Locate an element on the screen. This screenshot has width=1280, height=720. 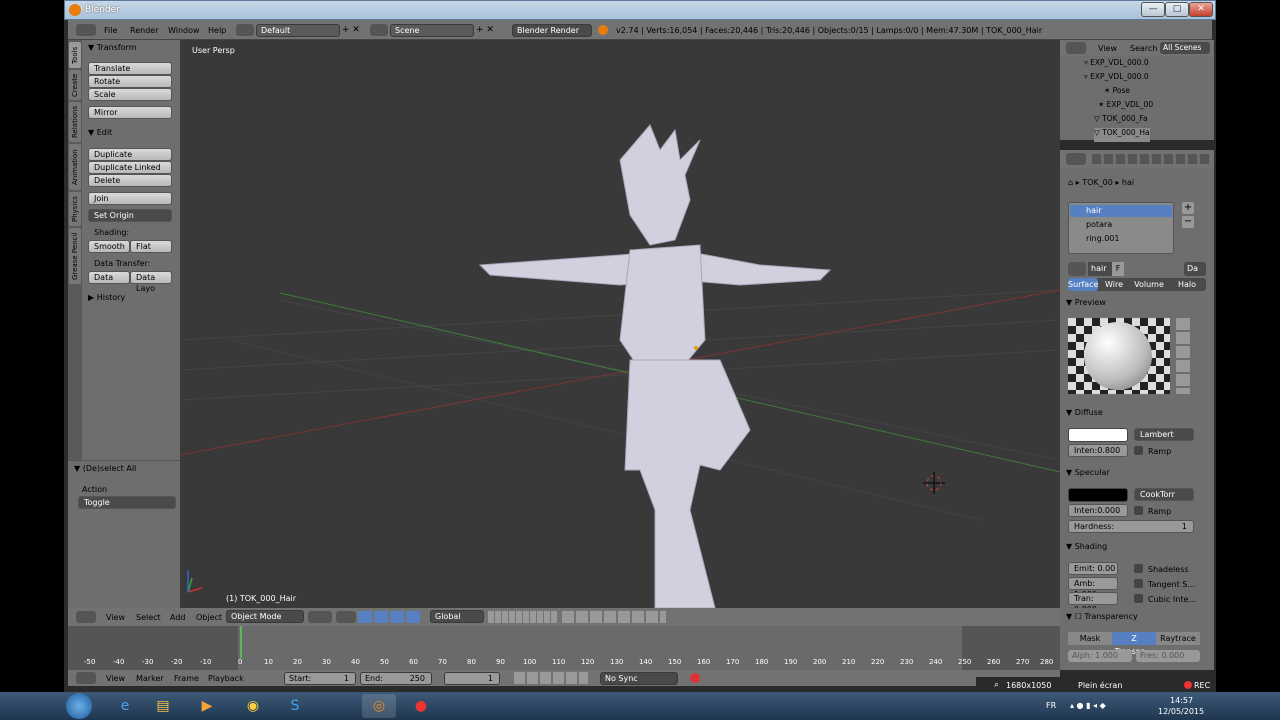
history-header: ▶ History is located at coordinates (106, 297).